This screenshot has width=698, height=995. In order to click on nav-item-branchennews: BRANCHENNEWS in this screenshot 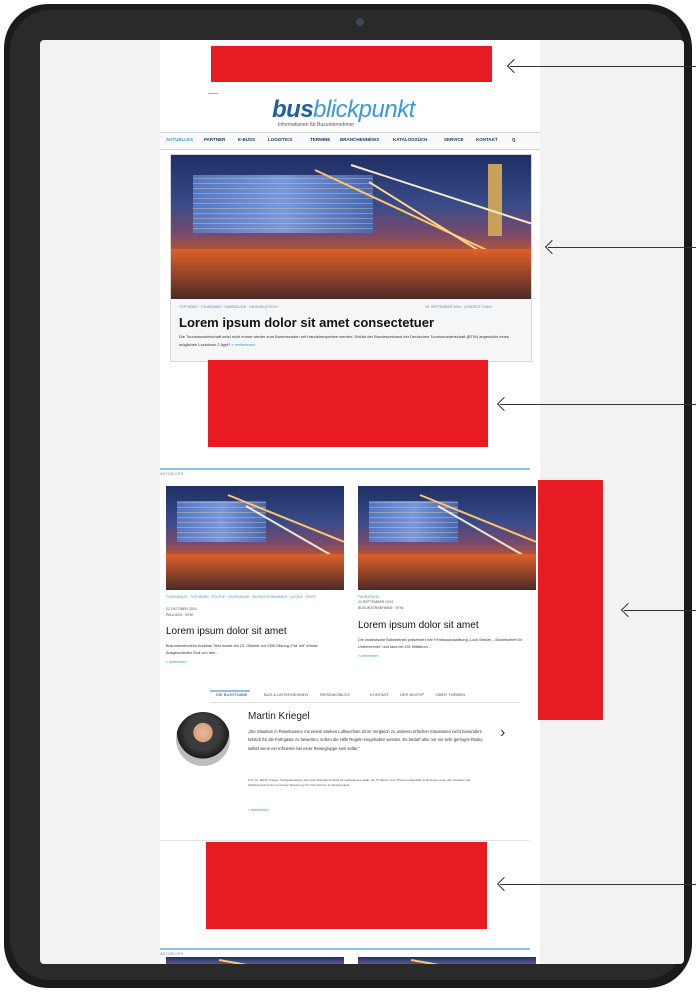, I will do `click(359, 139)`.